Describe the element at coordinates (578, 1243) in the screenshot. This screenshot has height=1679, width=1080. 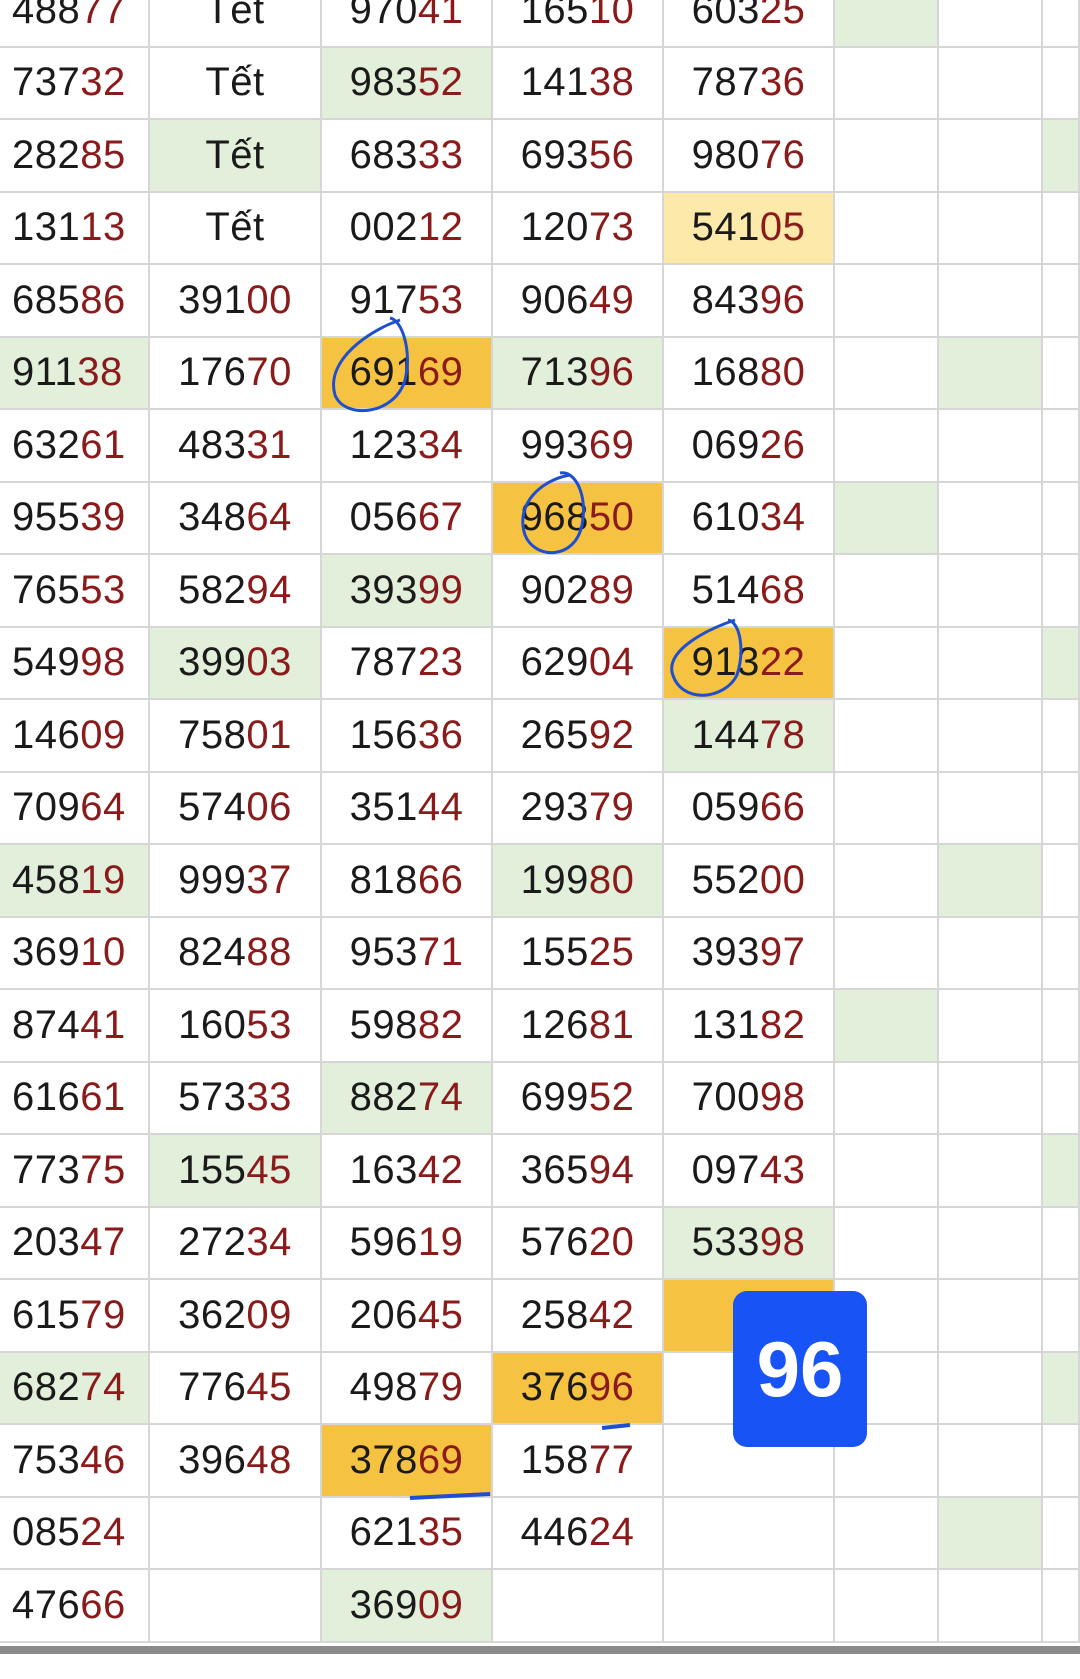
I see `grid-cell: 576 20` at that location.